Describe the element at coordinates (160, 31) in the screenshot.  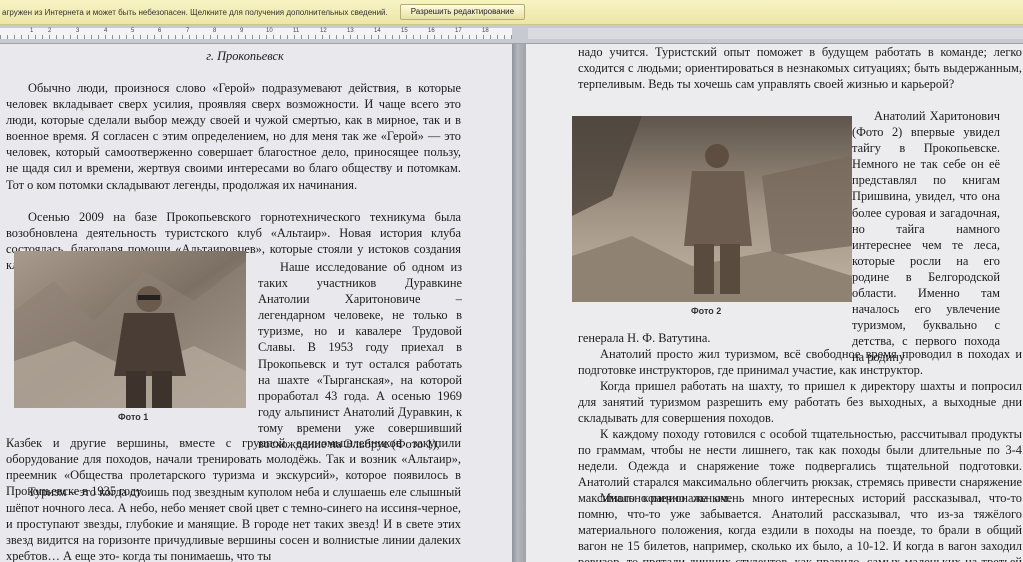
I see `ruler-number: 6` at that location.